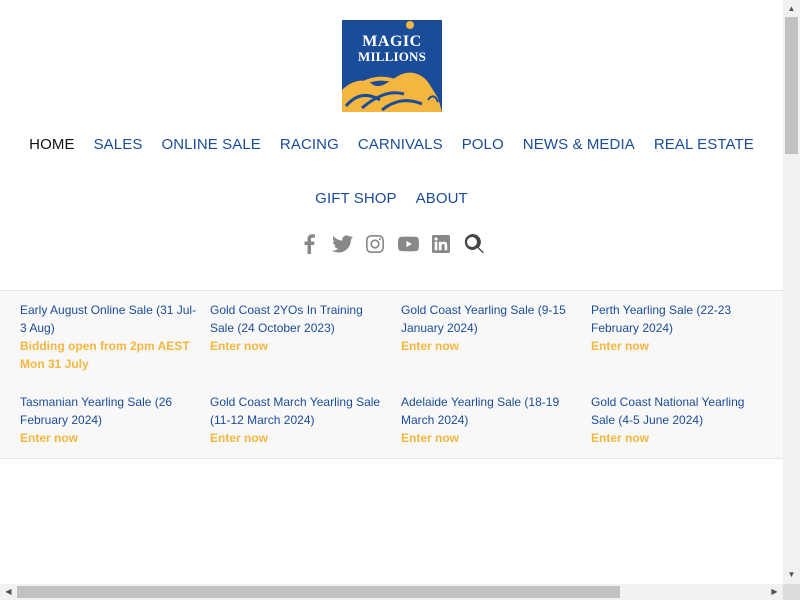 This screenshot has height=600, width=800. Describe the element at coordinates (309, 145) in the screenshot. I see `nav-racing: RACING` at that location.